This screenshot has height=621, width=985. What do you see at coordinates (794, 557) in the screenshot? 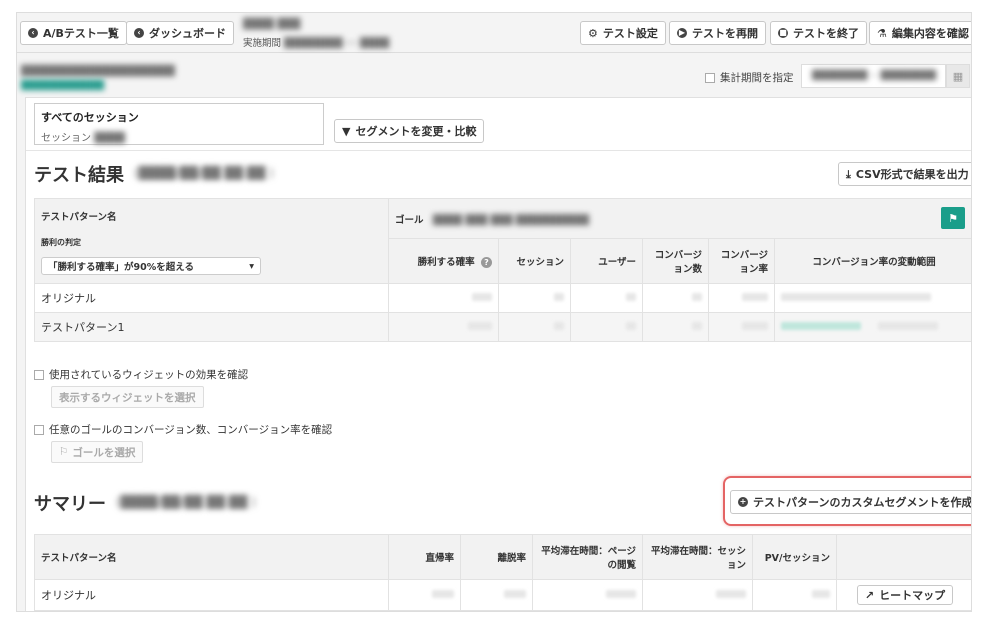
I see `pv-per-session-header: PV/セッション` at bounding box center [794, 557].